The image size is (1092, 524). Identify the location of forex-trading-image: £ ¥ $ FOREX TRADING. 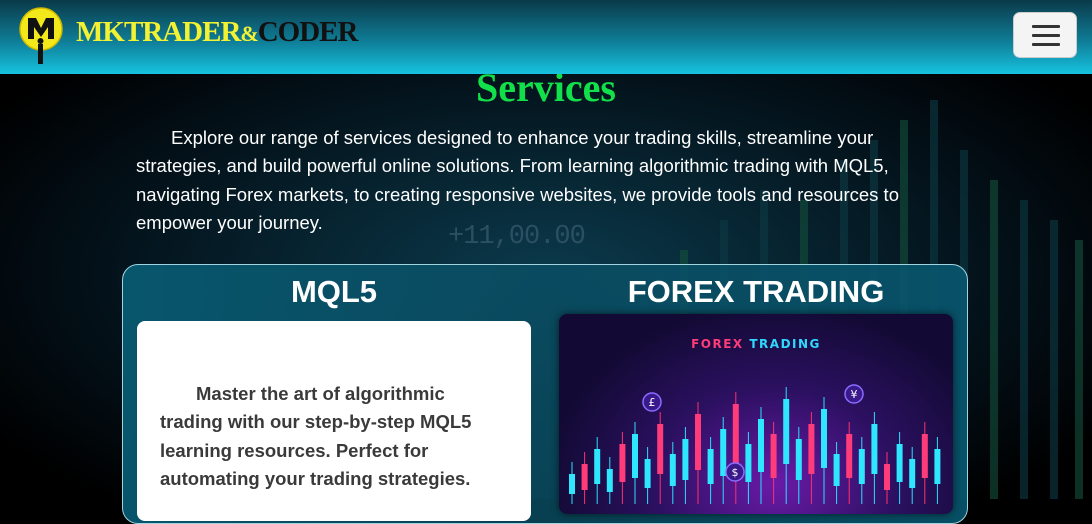
(756, 414).